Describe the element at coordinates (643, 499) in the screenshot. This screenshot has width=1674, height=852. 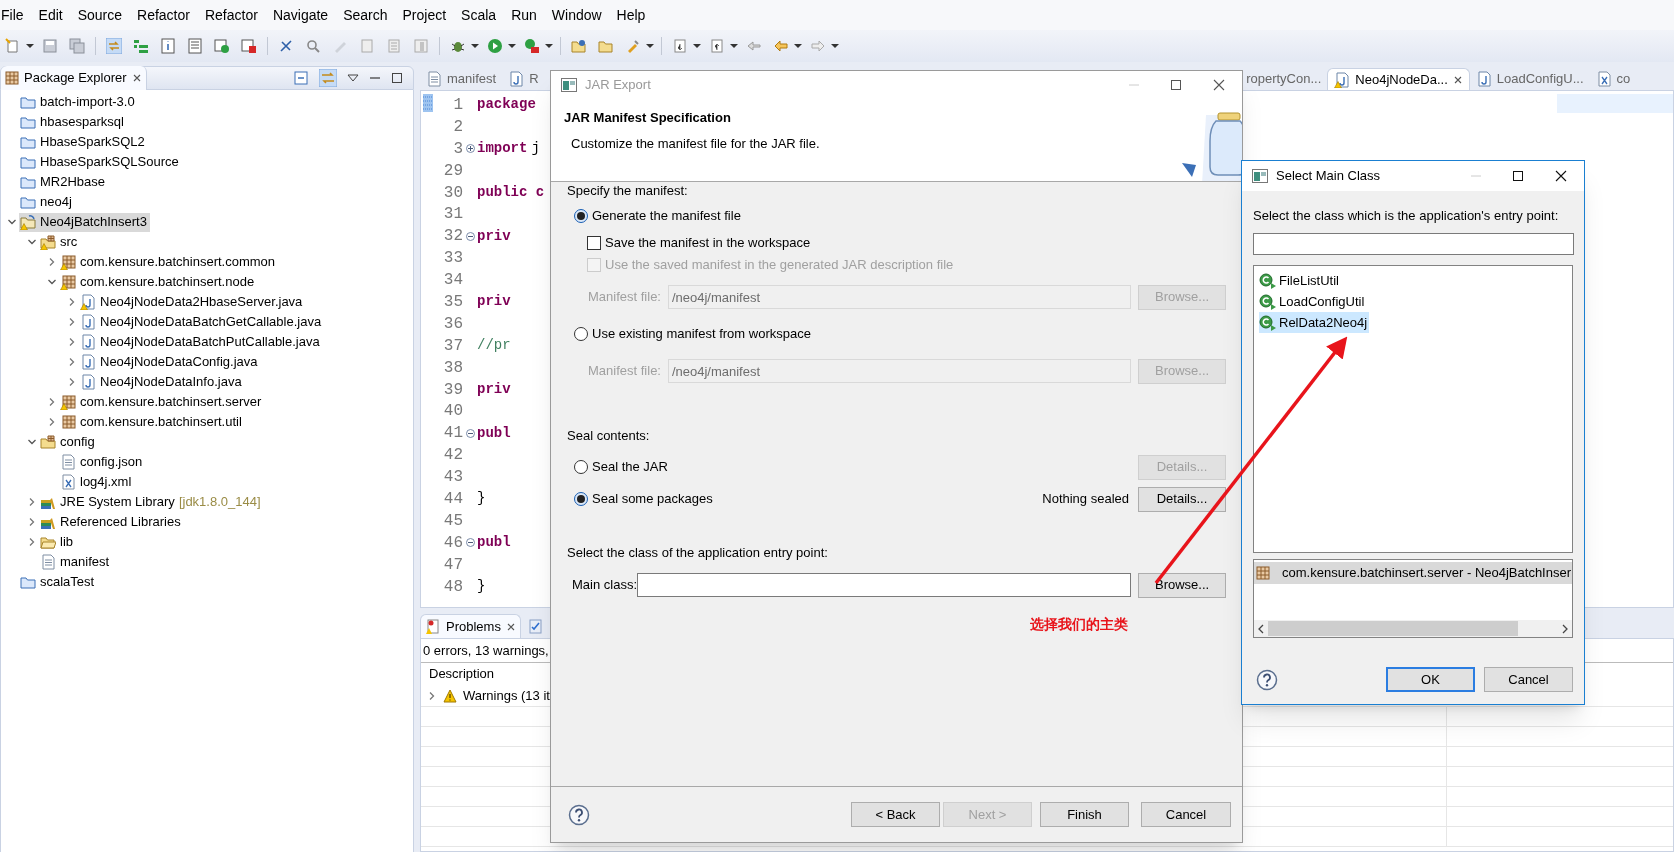
I see `radio-button: Seal some packages` at that location.